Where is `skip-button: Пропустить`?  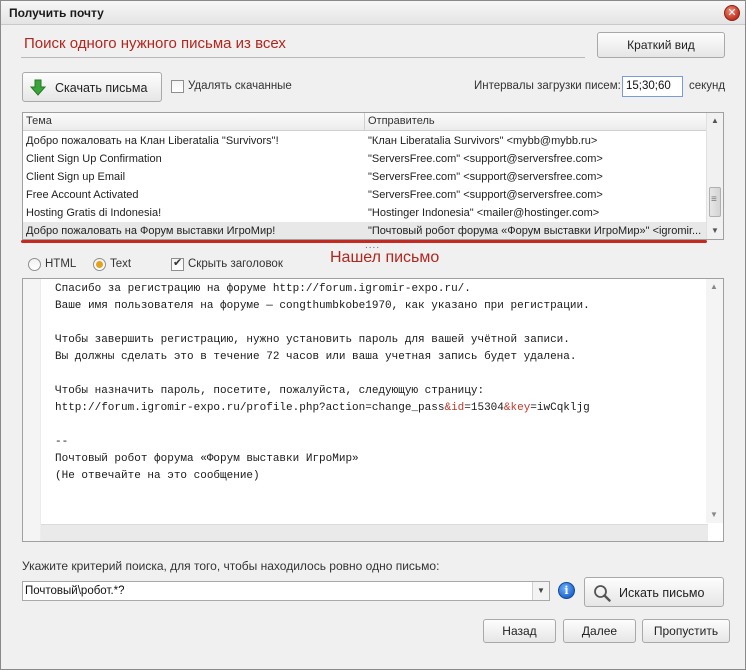
skip-button: Пропустить is located at coordinates (686, 631).